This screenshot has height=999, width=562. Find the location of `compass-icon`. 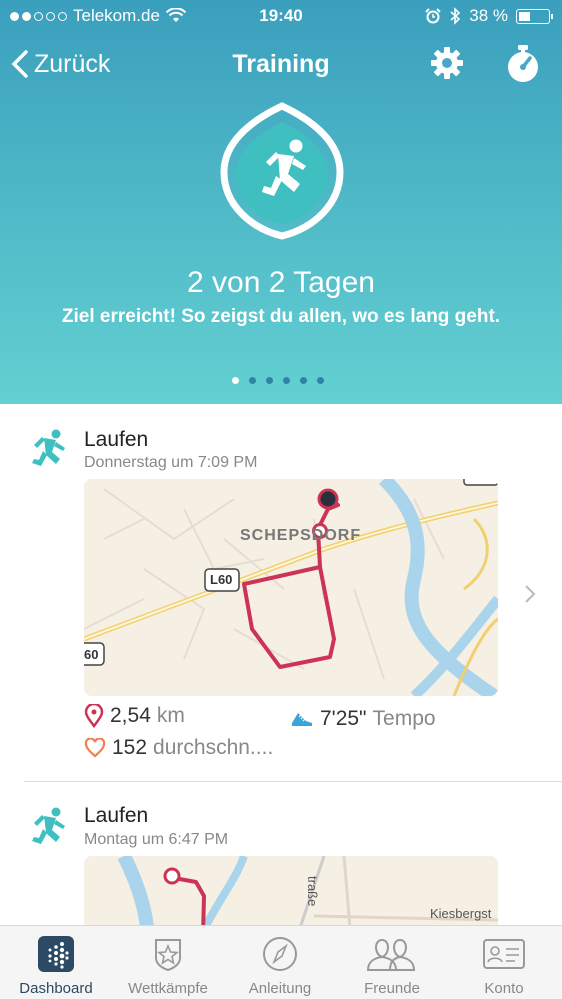

compass-icon is located at coordinates (280, 954).